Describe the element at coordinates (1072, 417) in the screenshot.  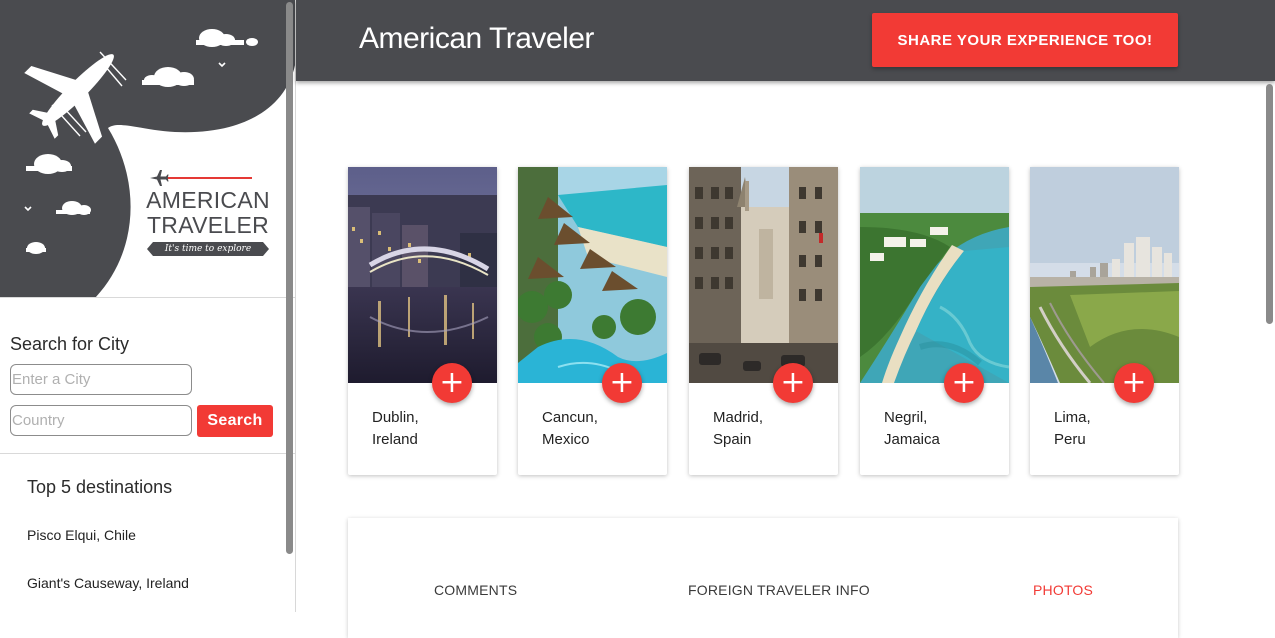
I see `destination-city: Lima,` at that location.